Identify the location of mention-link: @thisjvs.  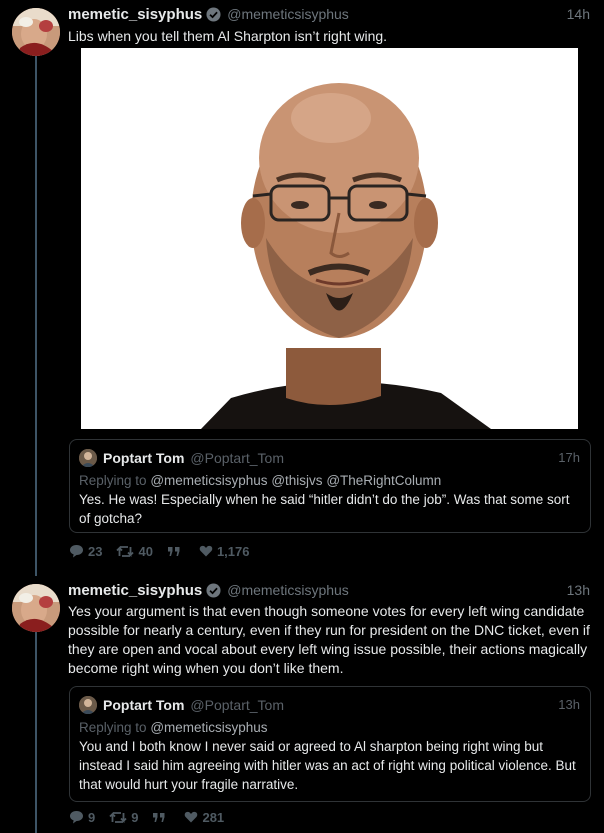
(296, 480).